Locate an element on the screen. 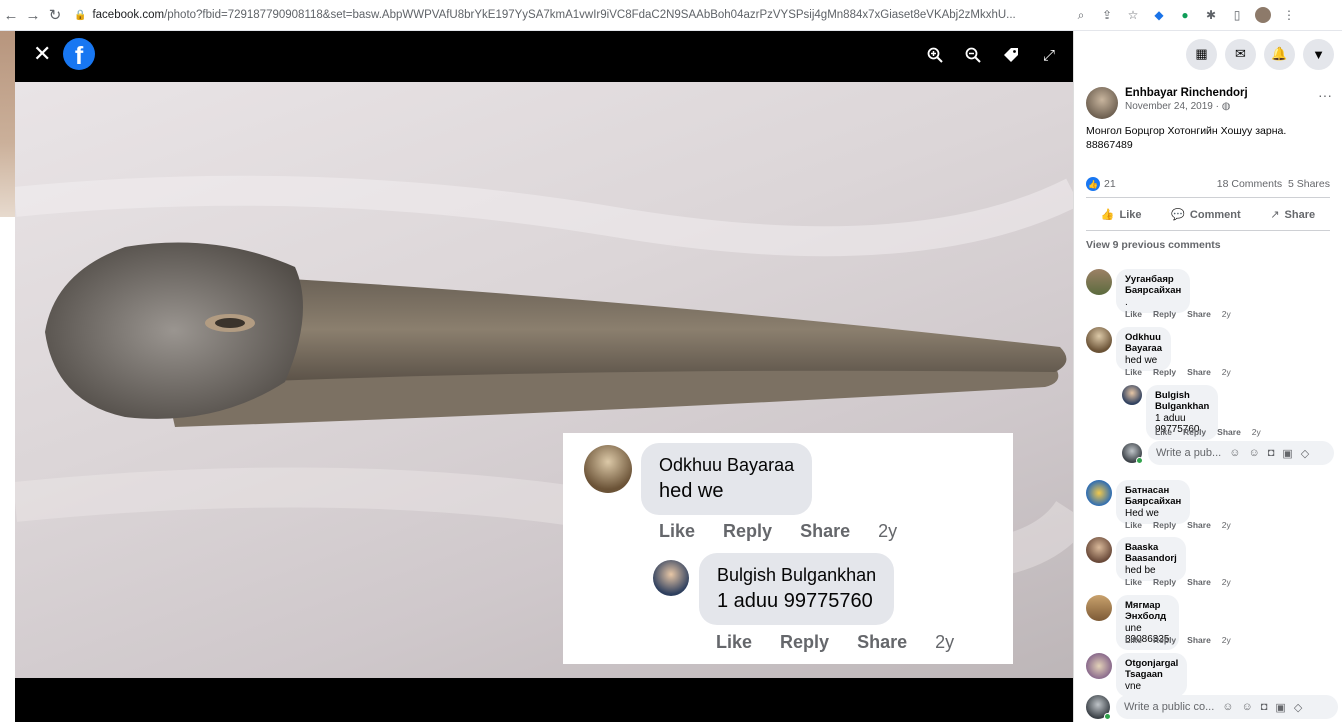  puzzle-icon: ✱ is located at coordinates (1211, 15).